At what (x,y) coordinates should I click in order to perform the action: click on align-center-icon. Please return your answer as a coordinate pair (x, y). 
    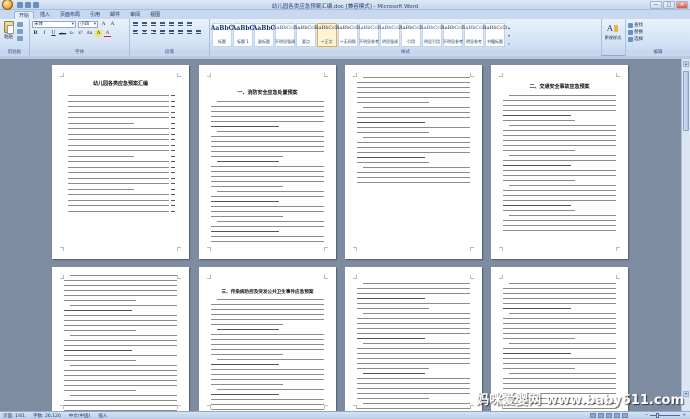
    Looking at the image, I should click on (144, 32).